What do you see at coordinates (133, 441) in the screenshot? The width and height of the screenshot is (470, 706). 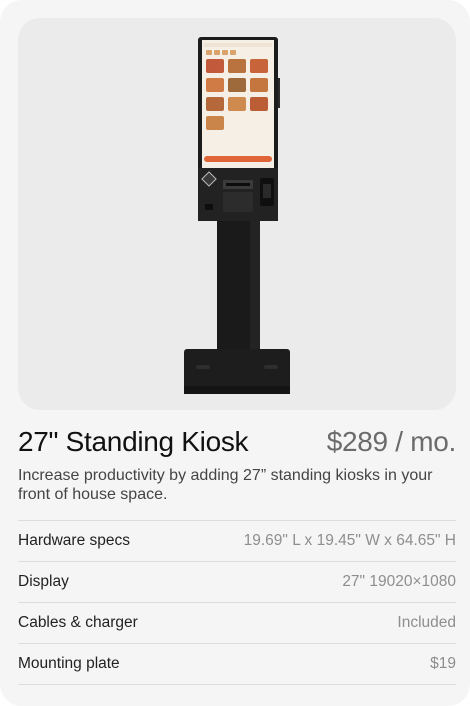 I see `product-title: 27" Standing Kiosk` at bounding box center [133, 441].